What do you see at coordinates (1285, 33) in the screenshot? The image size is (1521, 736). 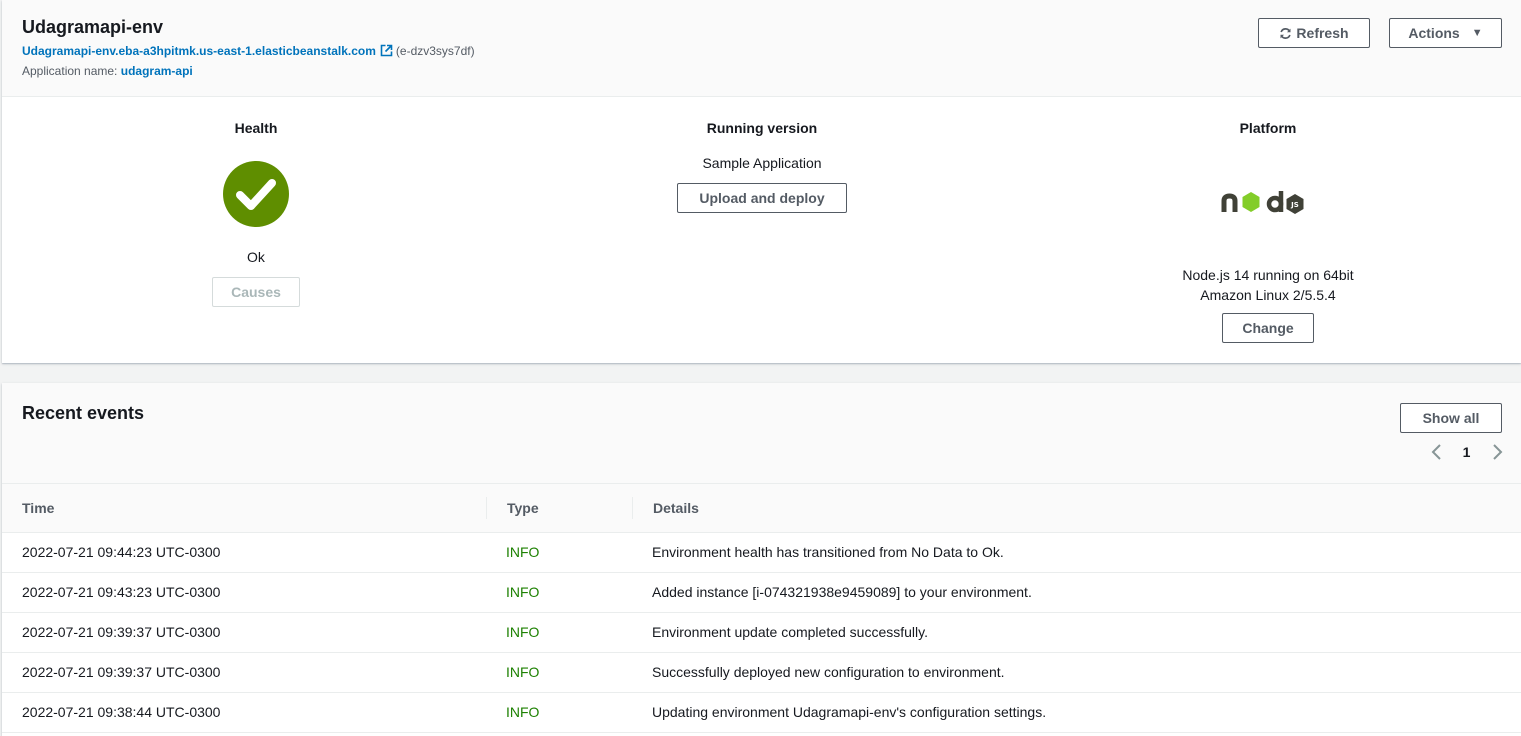 I see `refresh-icon` at bounding box center [1285, 33].